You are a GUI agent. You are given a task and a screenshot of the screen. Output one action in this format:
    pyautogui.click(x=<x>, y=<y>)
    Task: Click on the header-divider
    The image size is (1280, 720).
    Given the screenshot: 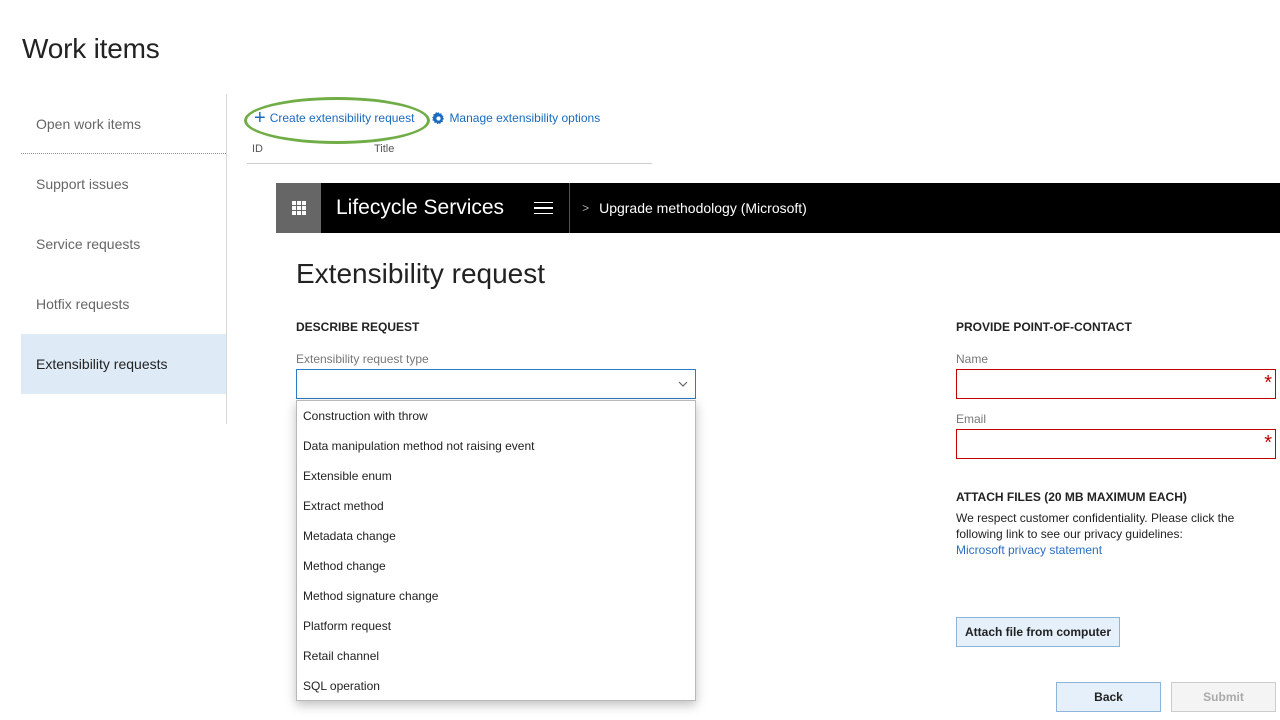 What is the action you would take?
    pyautogui.click(x=570, y=208)
    